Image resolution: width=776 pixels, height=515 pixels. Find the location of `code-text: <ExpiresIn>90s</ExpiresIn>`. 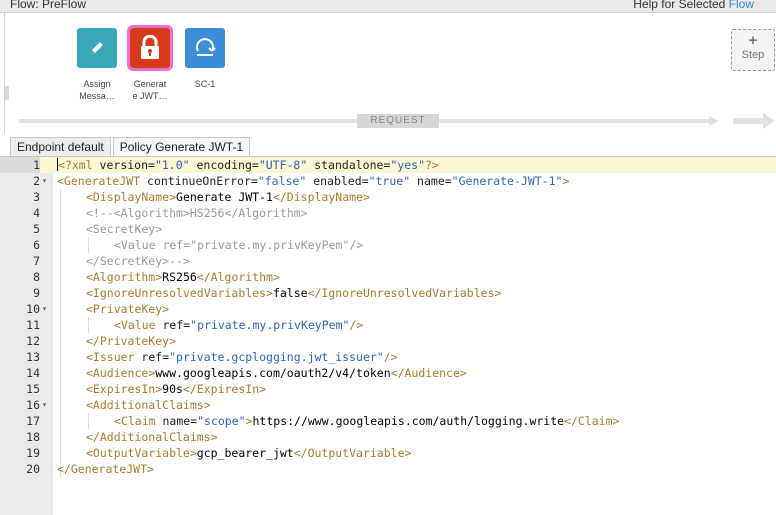

code-text: <ExpiresIn>90s</ExpiresIn> is located at coordinates (176, 389).